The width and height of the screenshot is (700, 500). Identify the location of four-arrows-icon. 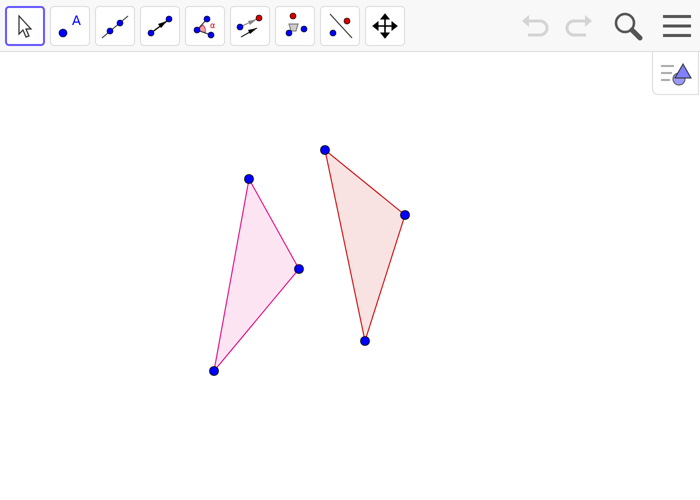
(385, 25).